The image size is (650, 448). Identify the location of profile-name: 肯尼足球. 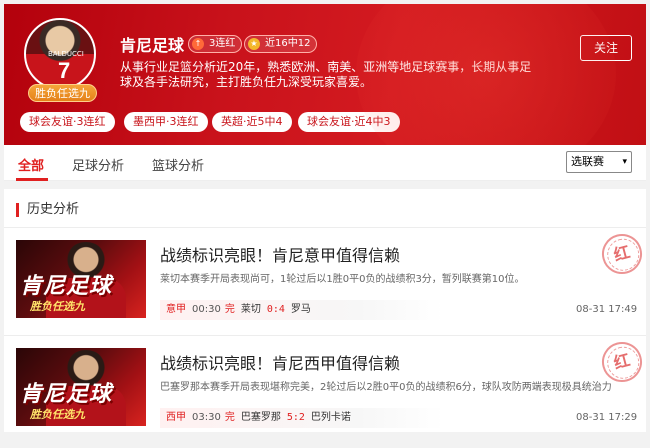
(152, 45).